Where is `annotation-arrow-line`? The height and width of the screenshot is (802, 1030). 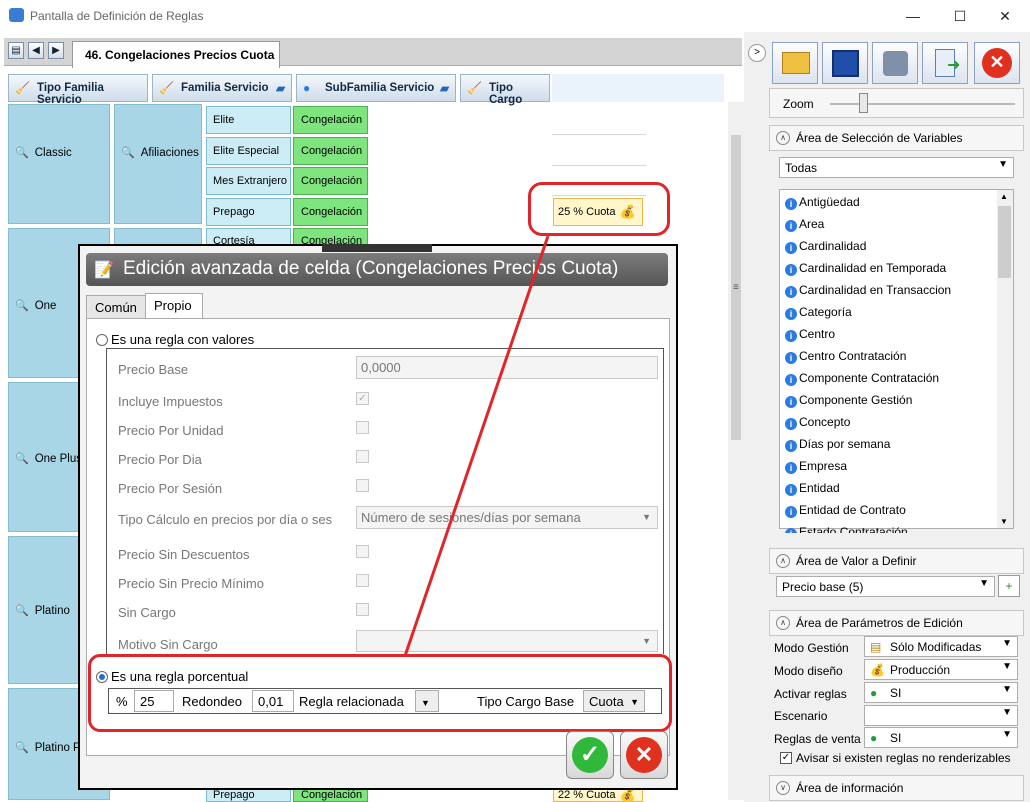
annotation-arrow-line is located at coordinates (476, 446).